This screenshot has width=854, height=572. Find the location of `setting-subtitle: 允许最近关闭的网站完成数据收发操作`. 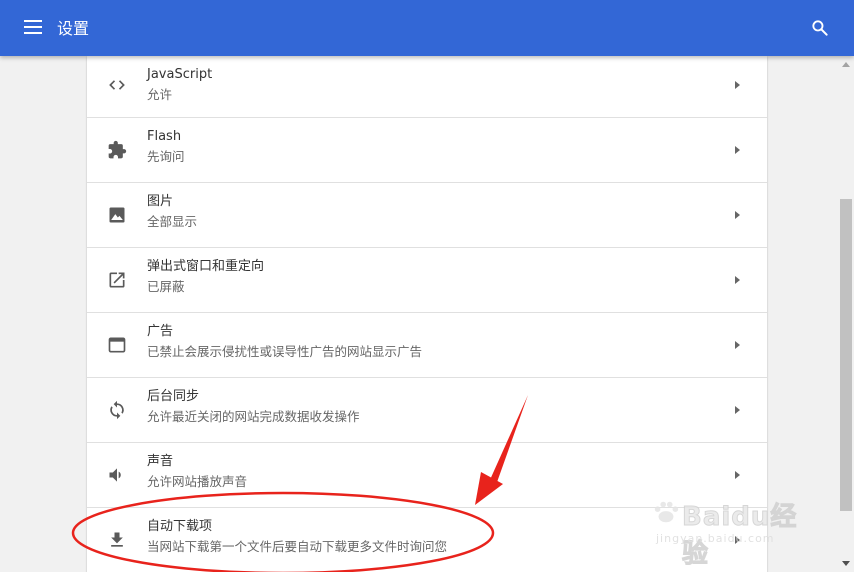

setting-subtitle: 允许最近关闭的网站完成数据收发操作 is located at coordinates (253, 416).